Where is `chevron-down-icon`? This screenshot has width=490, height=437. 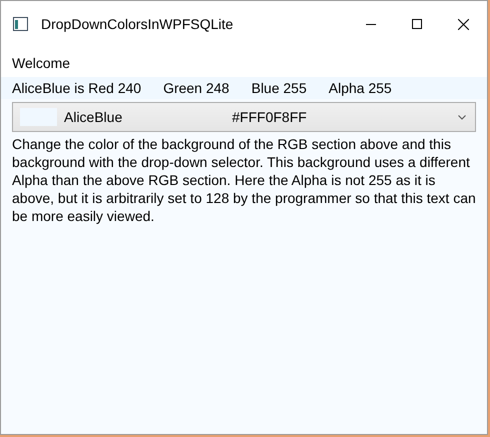
chevron-down-icon is located at coordinates (462, 117).